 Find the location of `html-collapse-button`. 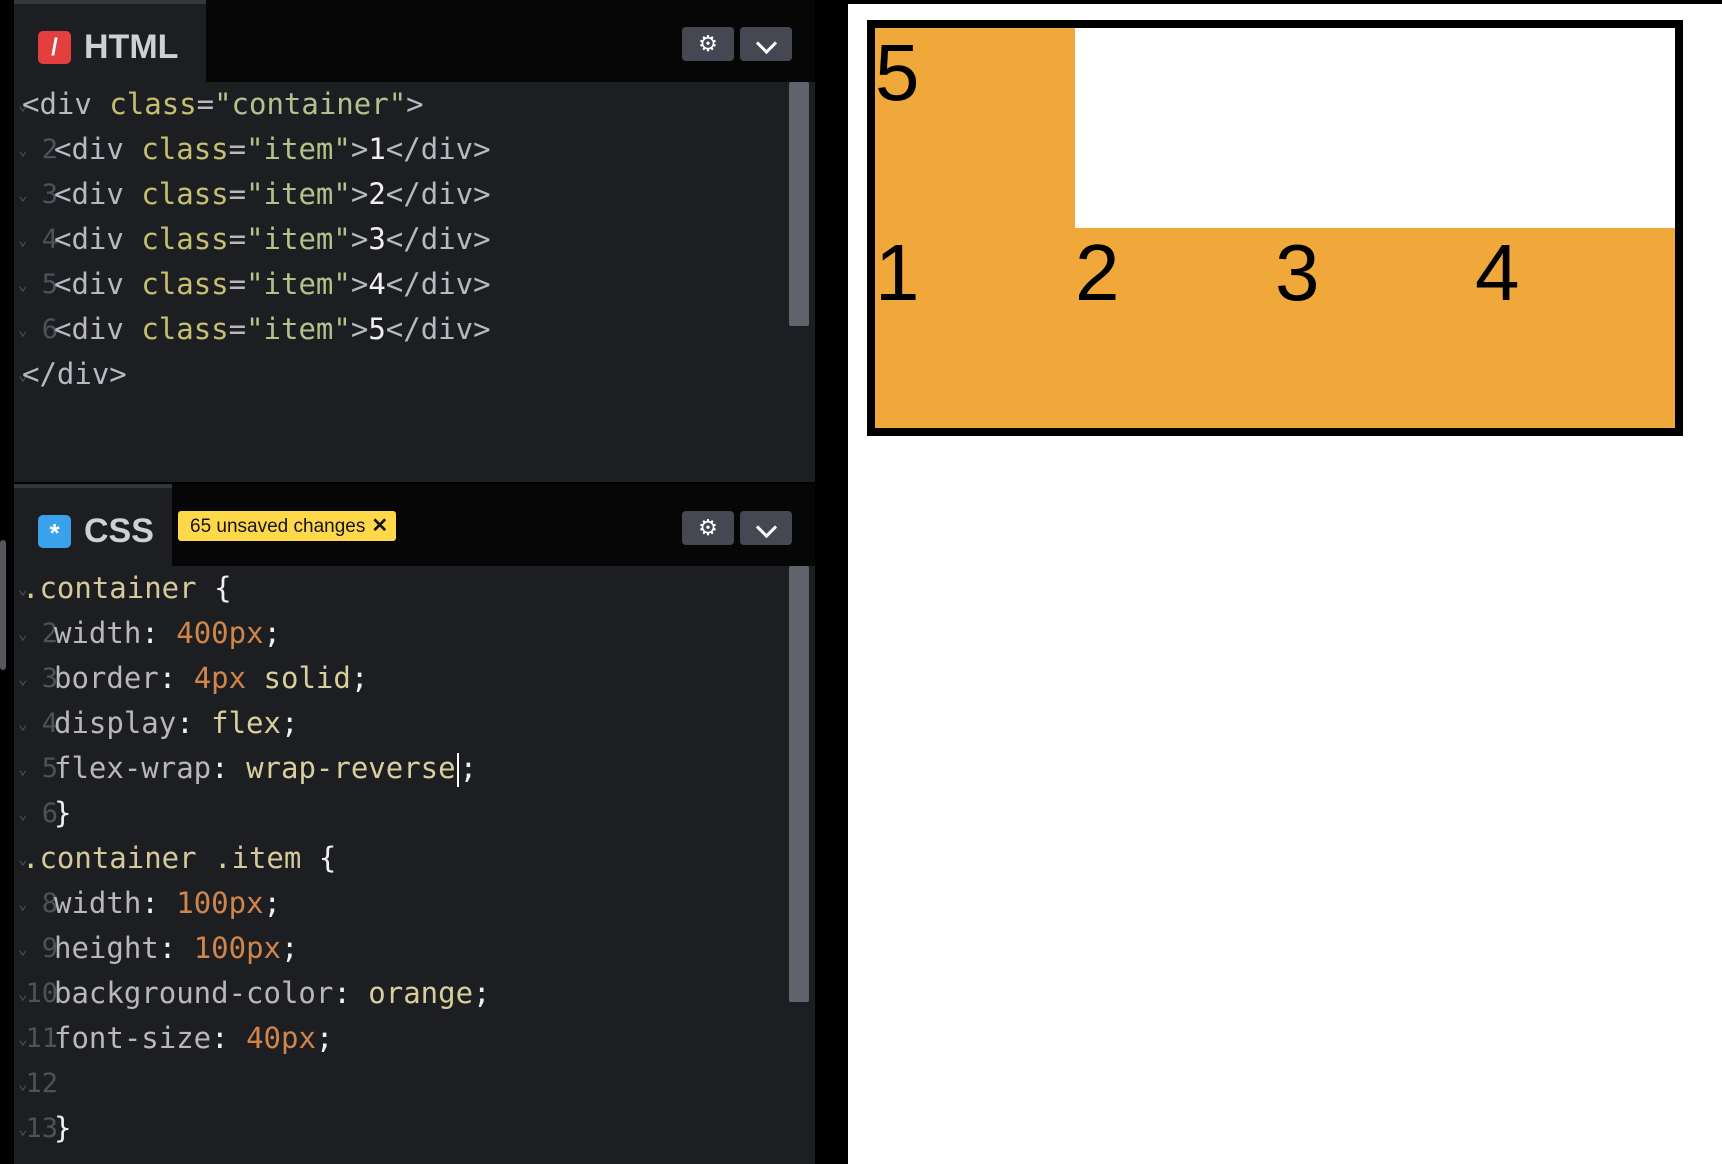

html-collapse-button is located at coordinates (766, 44).